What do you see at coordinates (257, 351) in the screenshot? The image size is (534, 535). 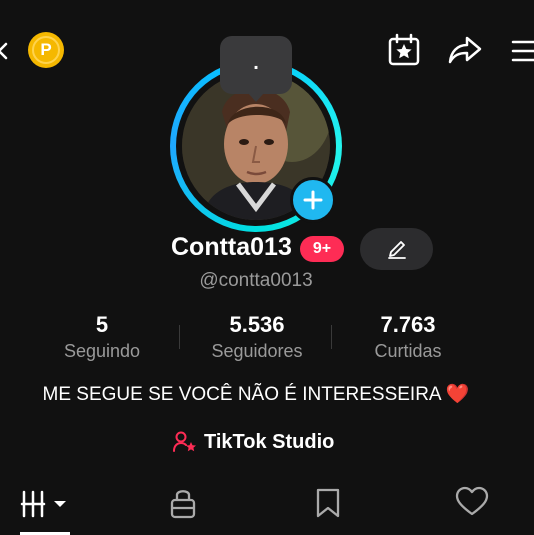 I see `stat-followers-label: Seguidores` at bounding box center [257, 351].